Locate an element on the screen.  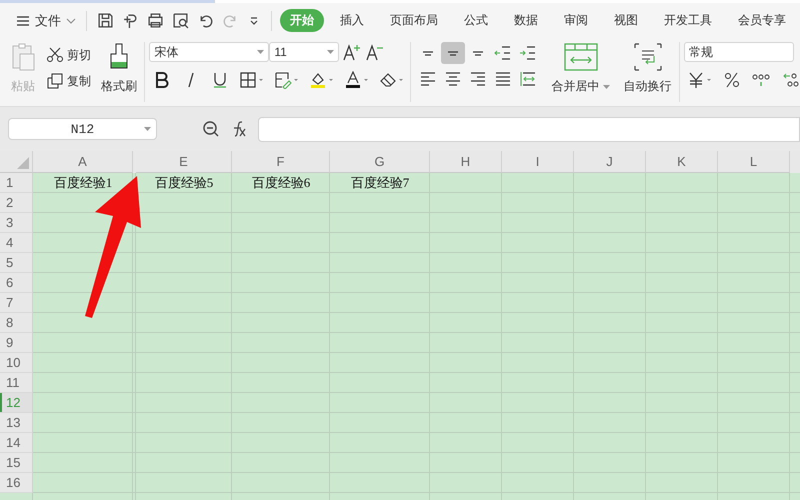
row-header: 5 is located at coordinates (16, 263).